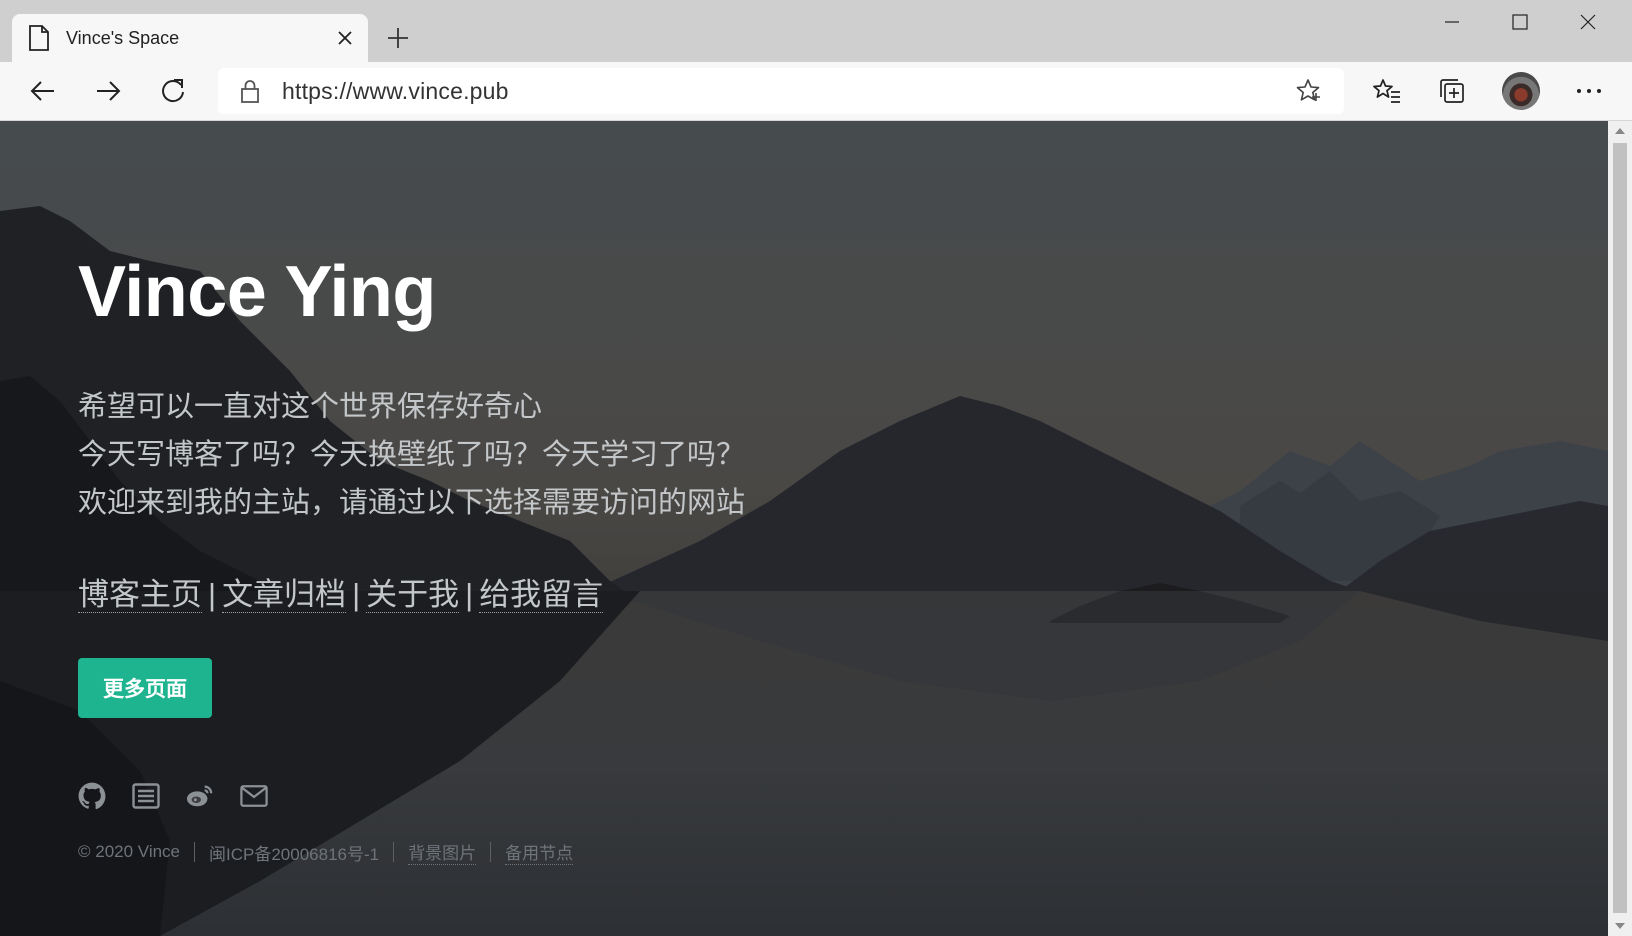 The height and width of the screenshot is (936, 1632). Describe the element at coordinates (398, 38) in the screenshot. I see `new-tab-button` at that location.